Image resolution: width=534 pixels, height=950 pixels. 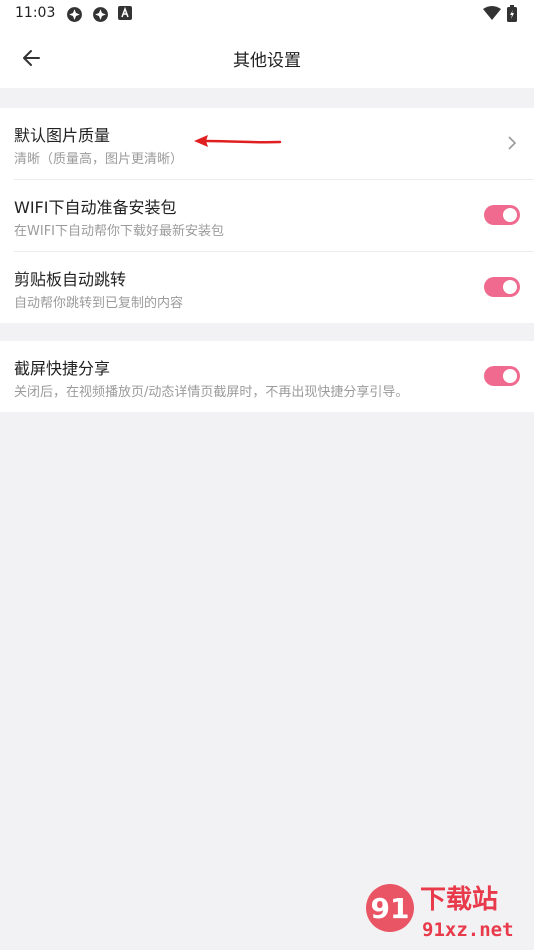 What do you see at coordinates (459, 900) in the screenshot?
I see `svg-text: 下载站` at bounding box center [459, 900].